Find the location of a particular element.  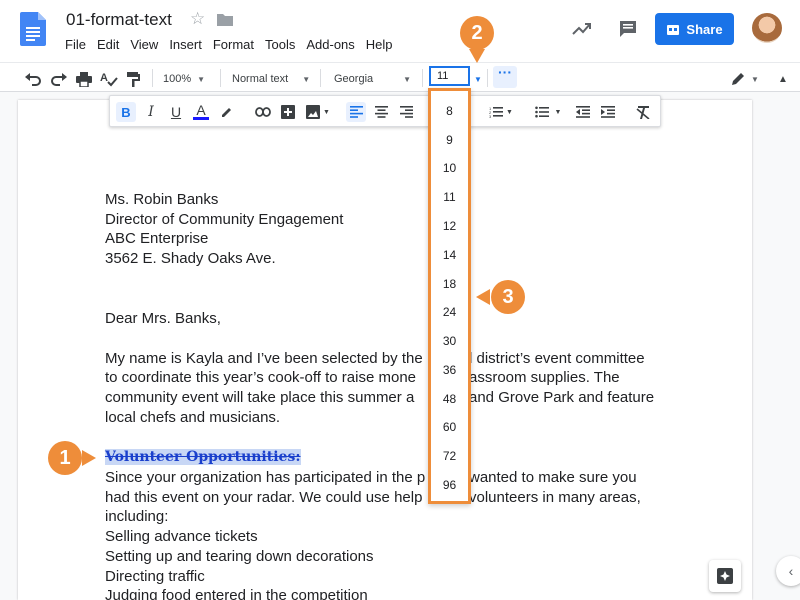

docs-logo-icon is located at coordinates (33, 29).